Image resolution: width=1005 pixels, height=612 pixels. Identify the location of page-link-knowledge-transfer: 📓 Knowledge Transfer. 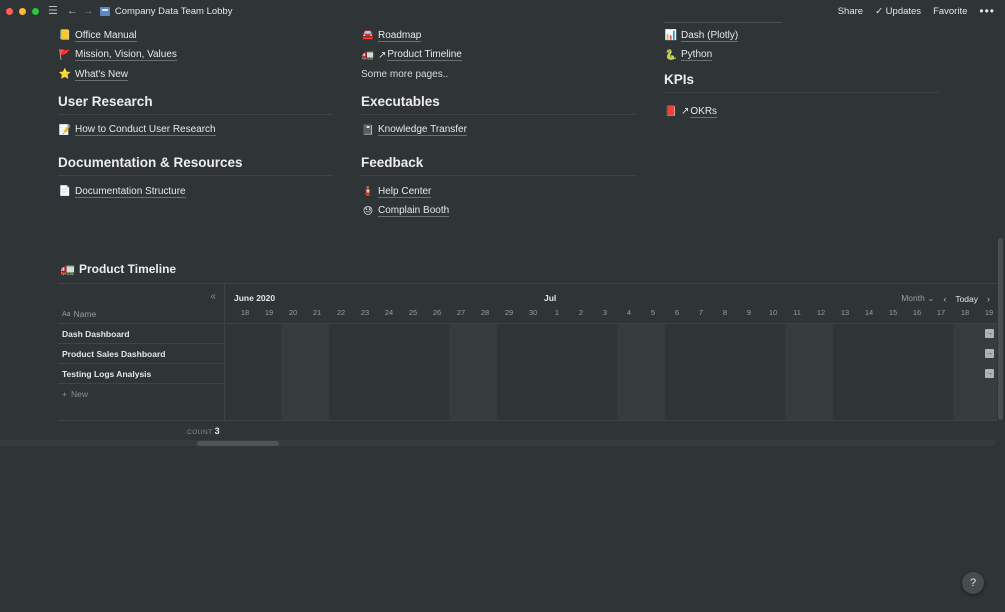
(498, 131).